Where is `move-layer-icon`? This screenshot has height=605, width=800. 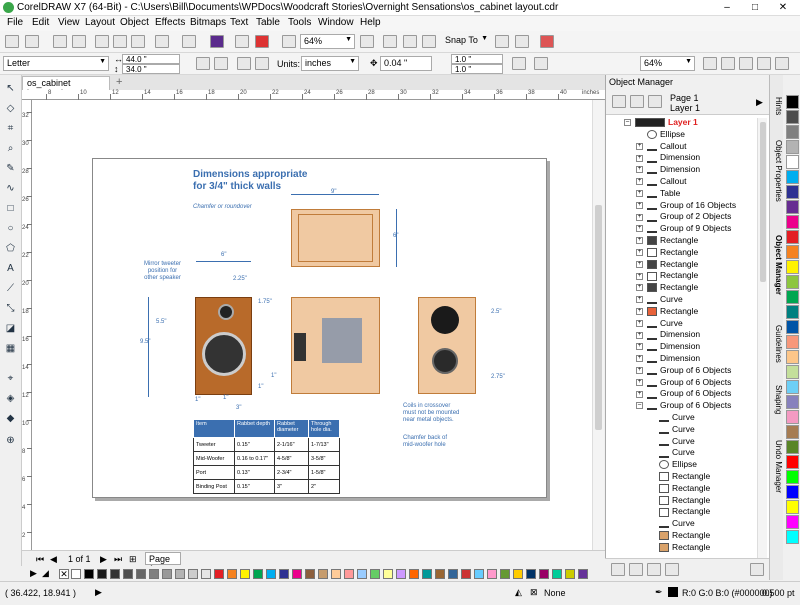 move-layer-icon is located at coordinates (672, 569).